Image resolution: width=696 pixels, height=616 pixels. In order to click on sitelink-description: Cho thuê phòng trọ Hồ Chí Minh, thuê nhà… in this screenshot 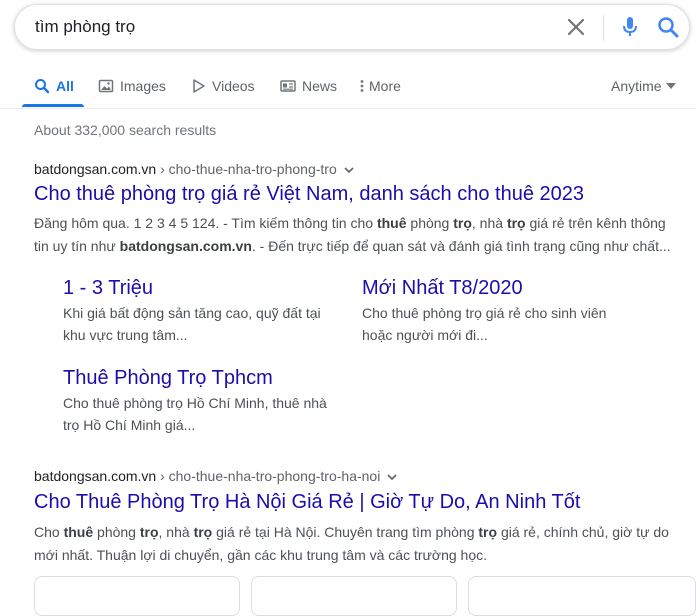, I will do `click(208, 414)`.